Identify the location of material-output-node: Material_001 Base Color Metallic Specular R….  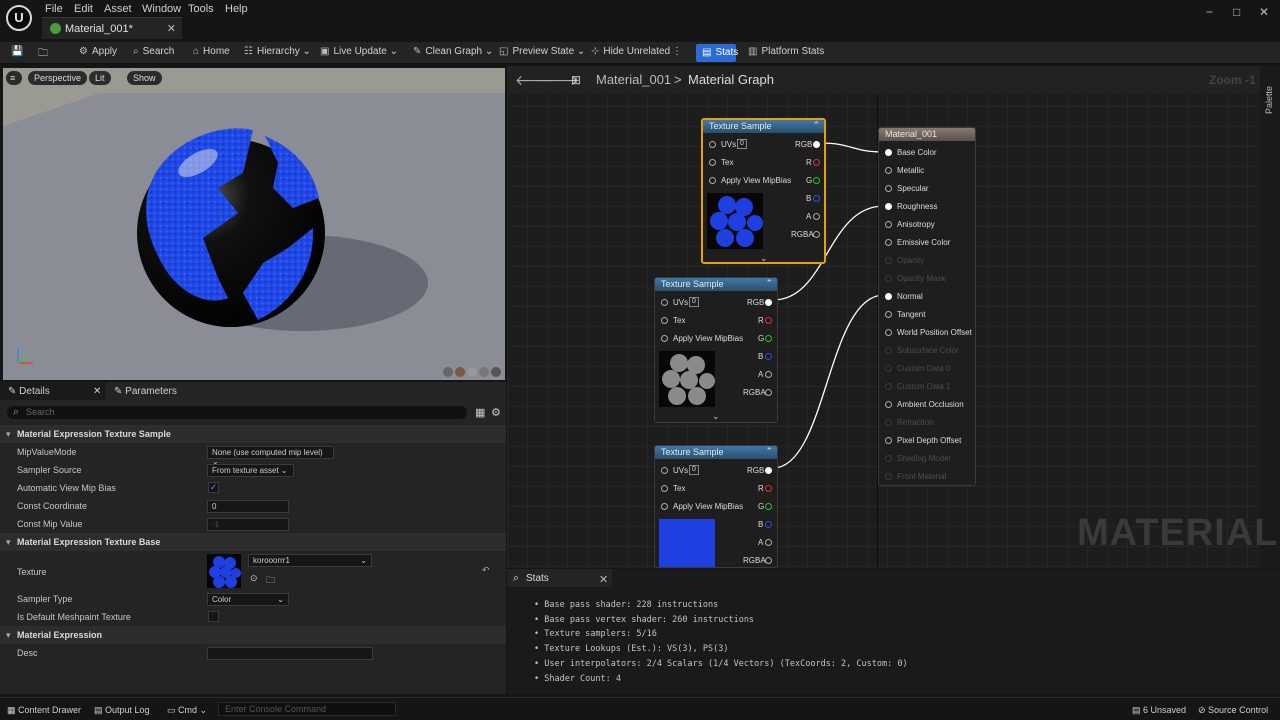
(927, 306).